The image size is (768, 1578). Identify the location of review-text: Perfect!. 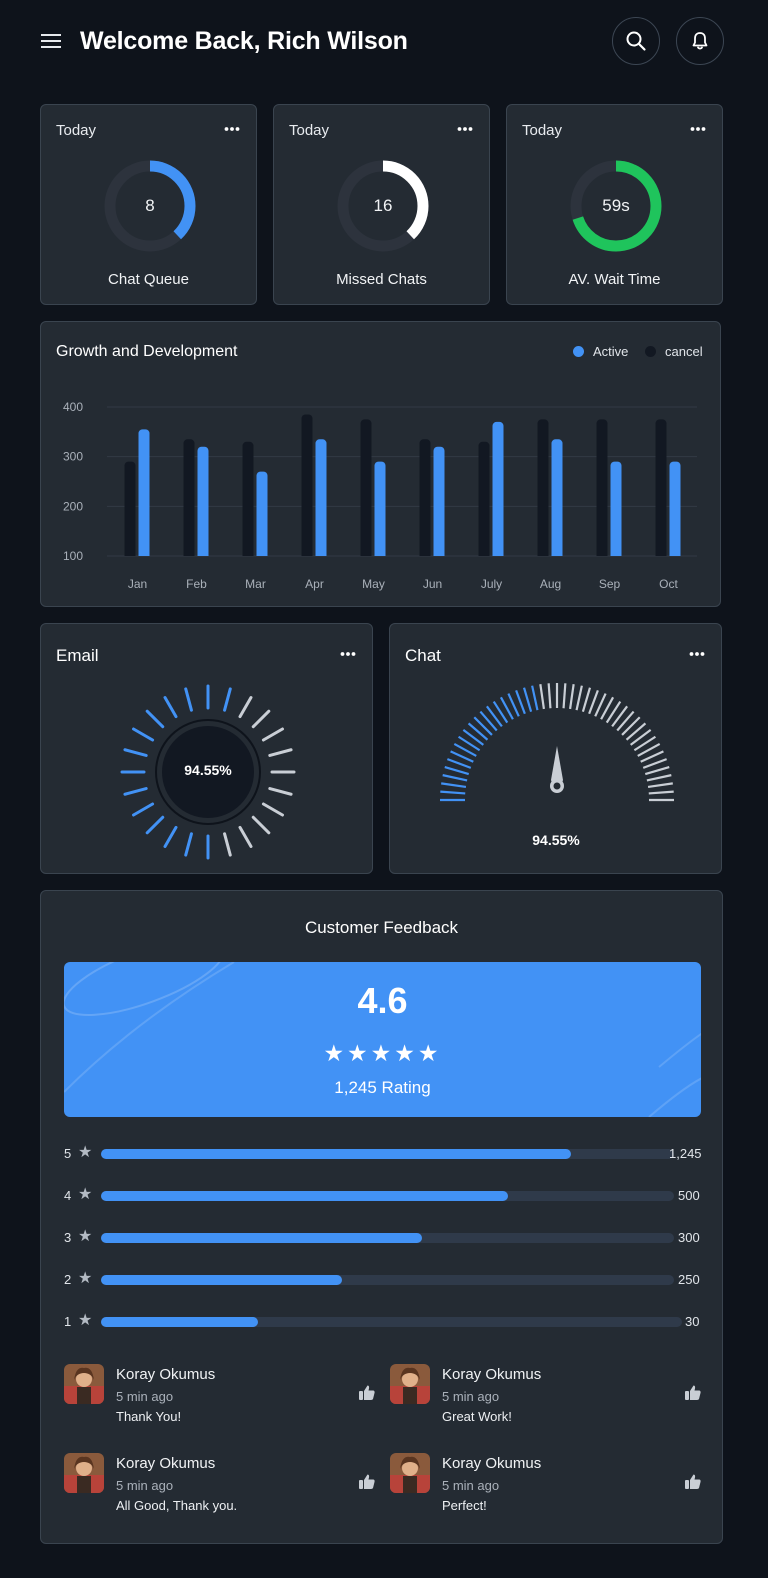
(464, 1505).